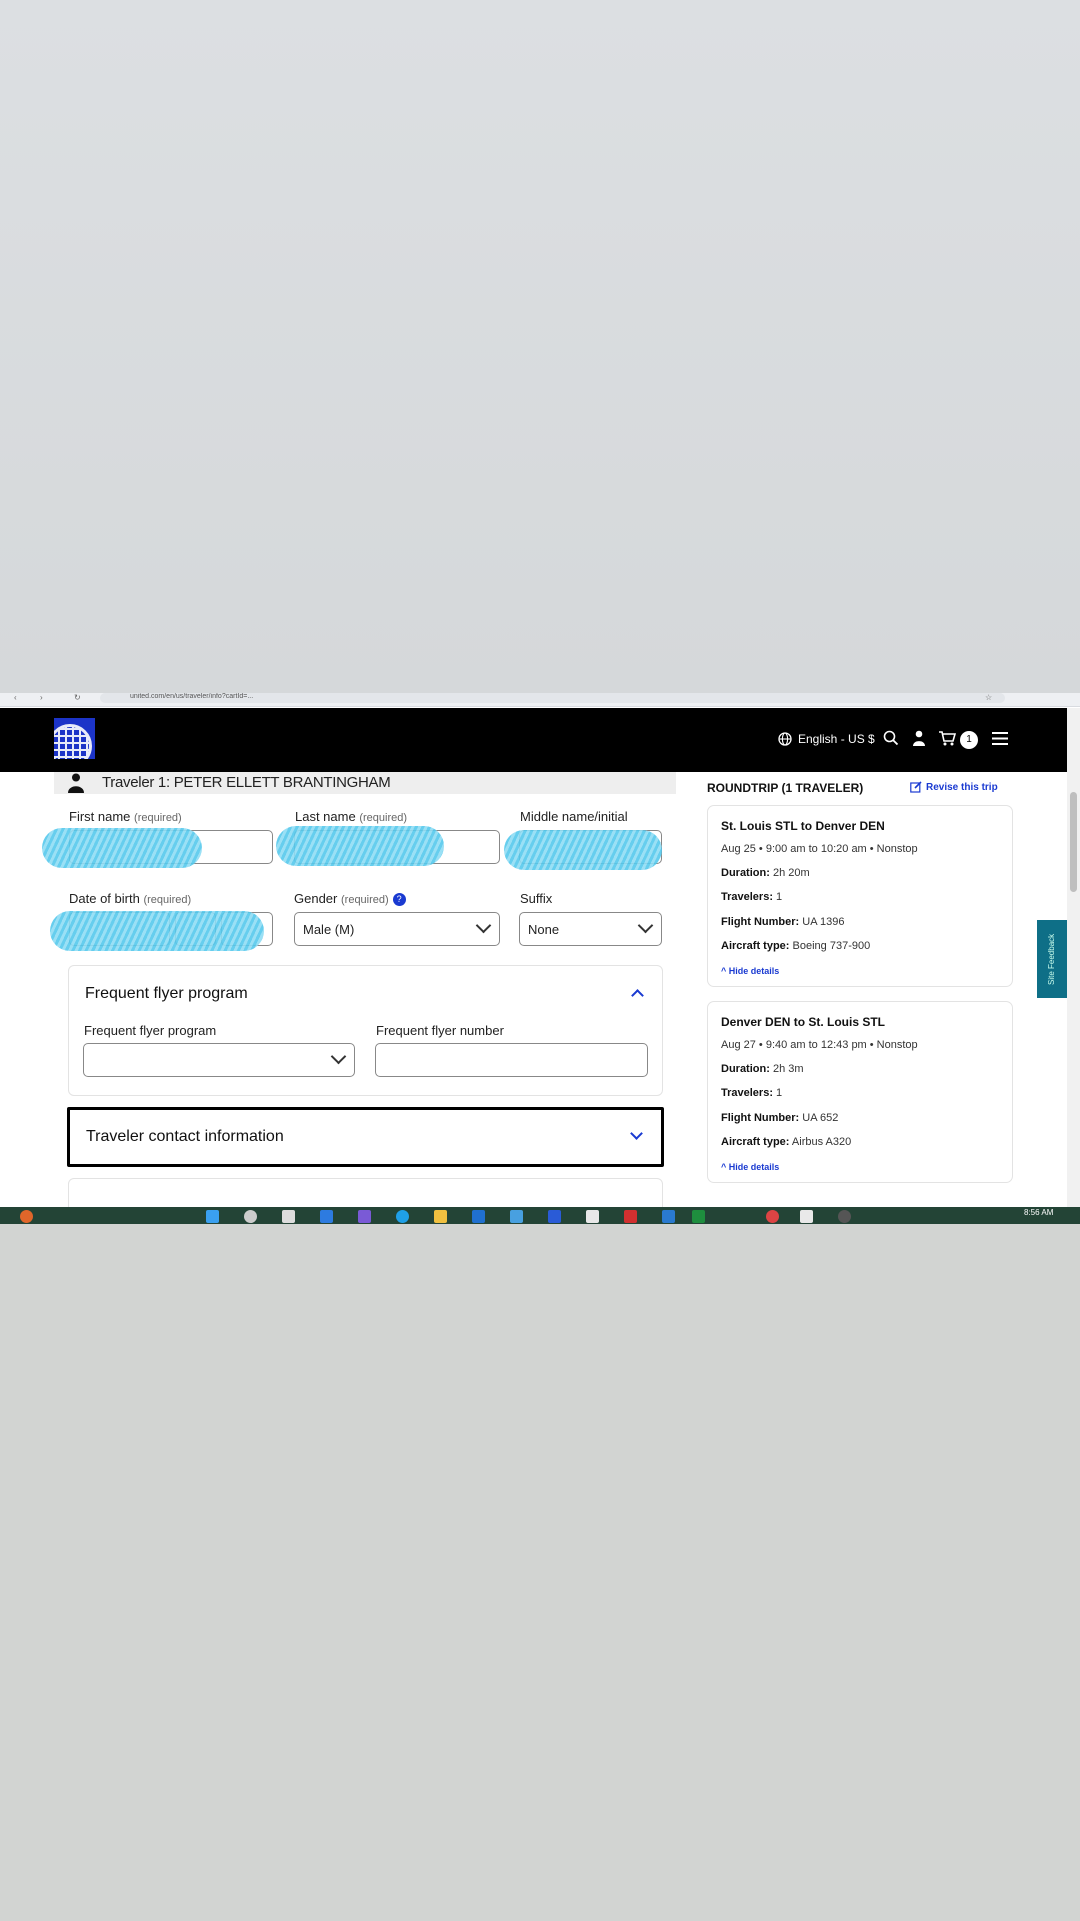  Describe the element at coordinates (1052, 959) in the screenshot. I see `site-feedback-tab: Site Feedback` at that location.